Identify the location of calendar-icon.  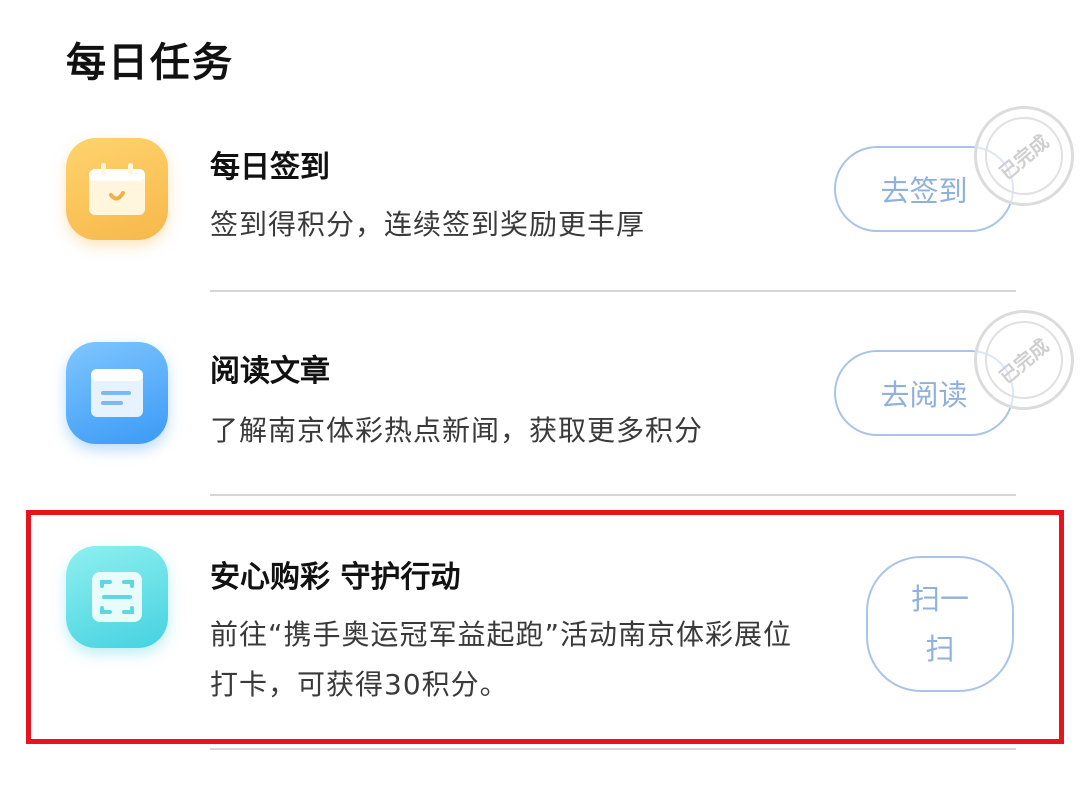
(117, 189).